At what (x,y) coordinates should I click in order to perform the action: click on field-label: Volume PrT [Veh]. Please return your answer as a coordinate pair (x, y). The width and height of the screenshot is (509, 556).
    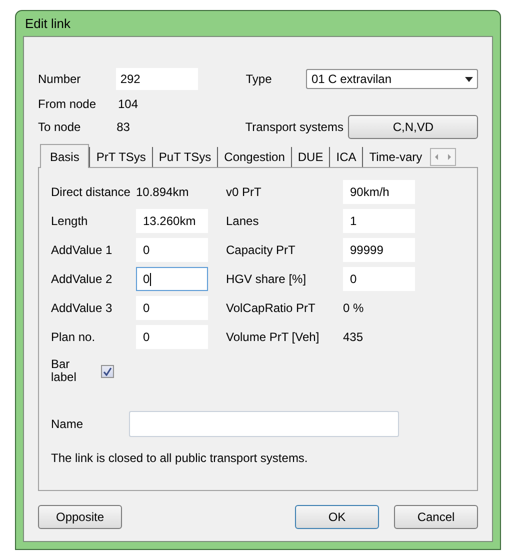
    Looking at the image, I should click on (273, 337).